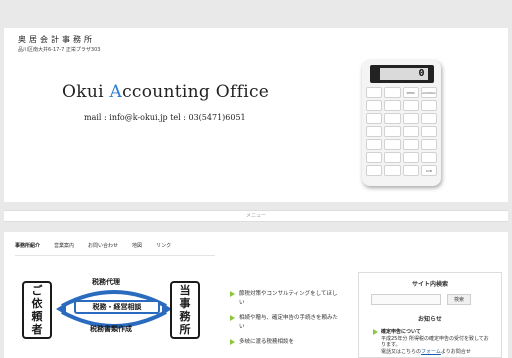 The height and width of the screenshot is (358, 512). Describe the element at coordinates (289, 322) in the screenshot. I see `feature-text: 相続や贈与、確定申告の手続きを頼みたい` at that location.